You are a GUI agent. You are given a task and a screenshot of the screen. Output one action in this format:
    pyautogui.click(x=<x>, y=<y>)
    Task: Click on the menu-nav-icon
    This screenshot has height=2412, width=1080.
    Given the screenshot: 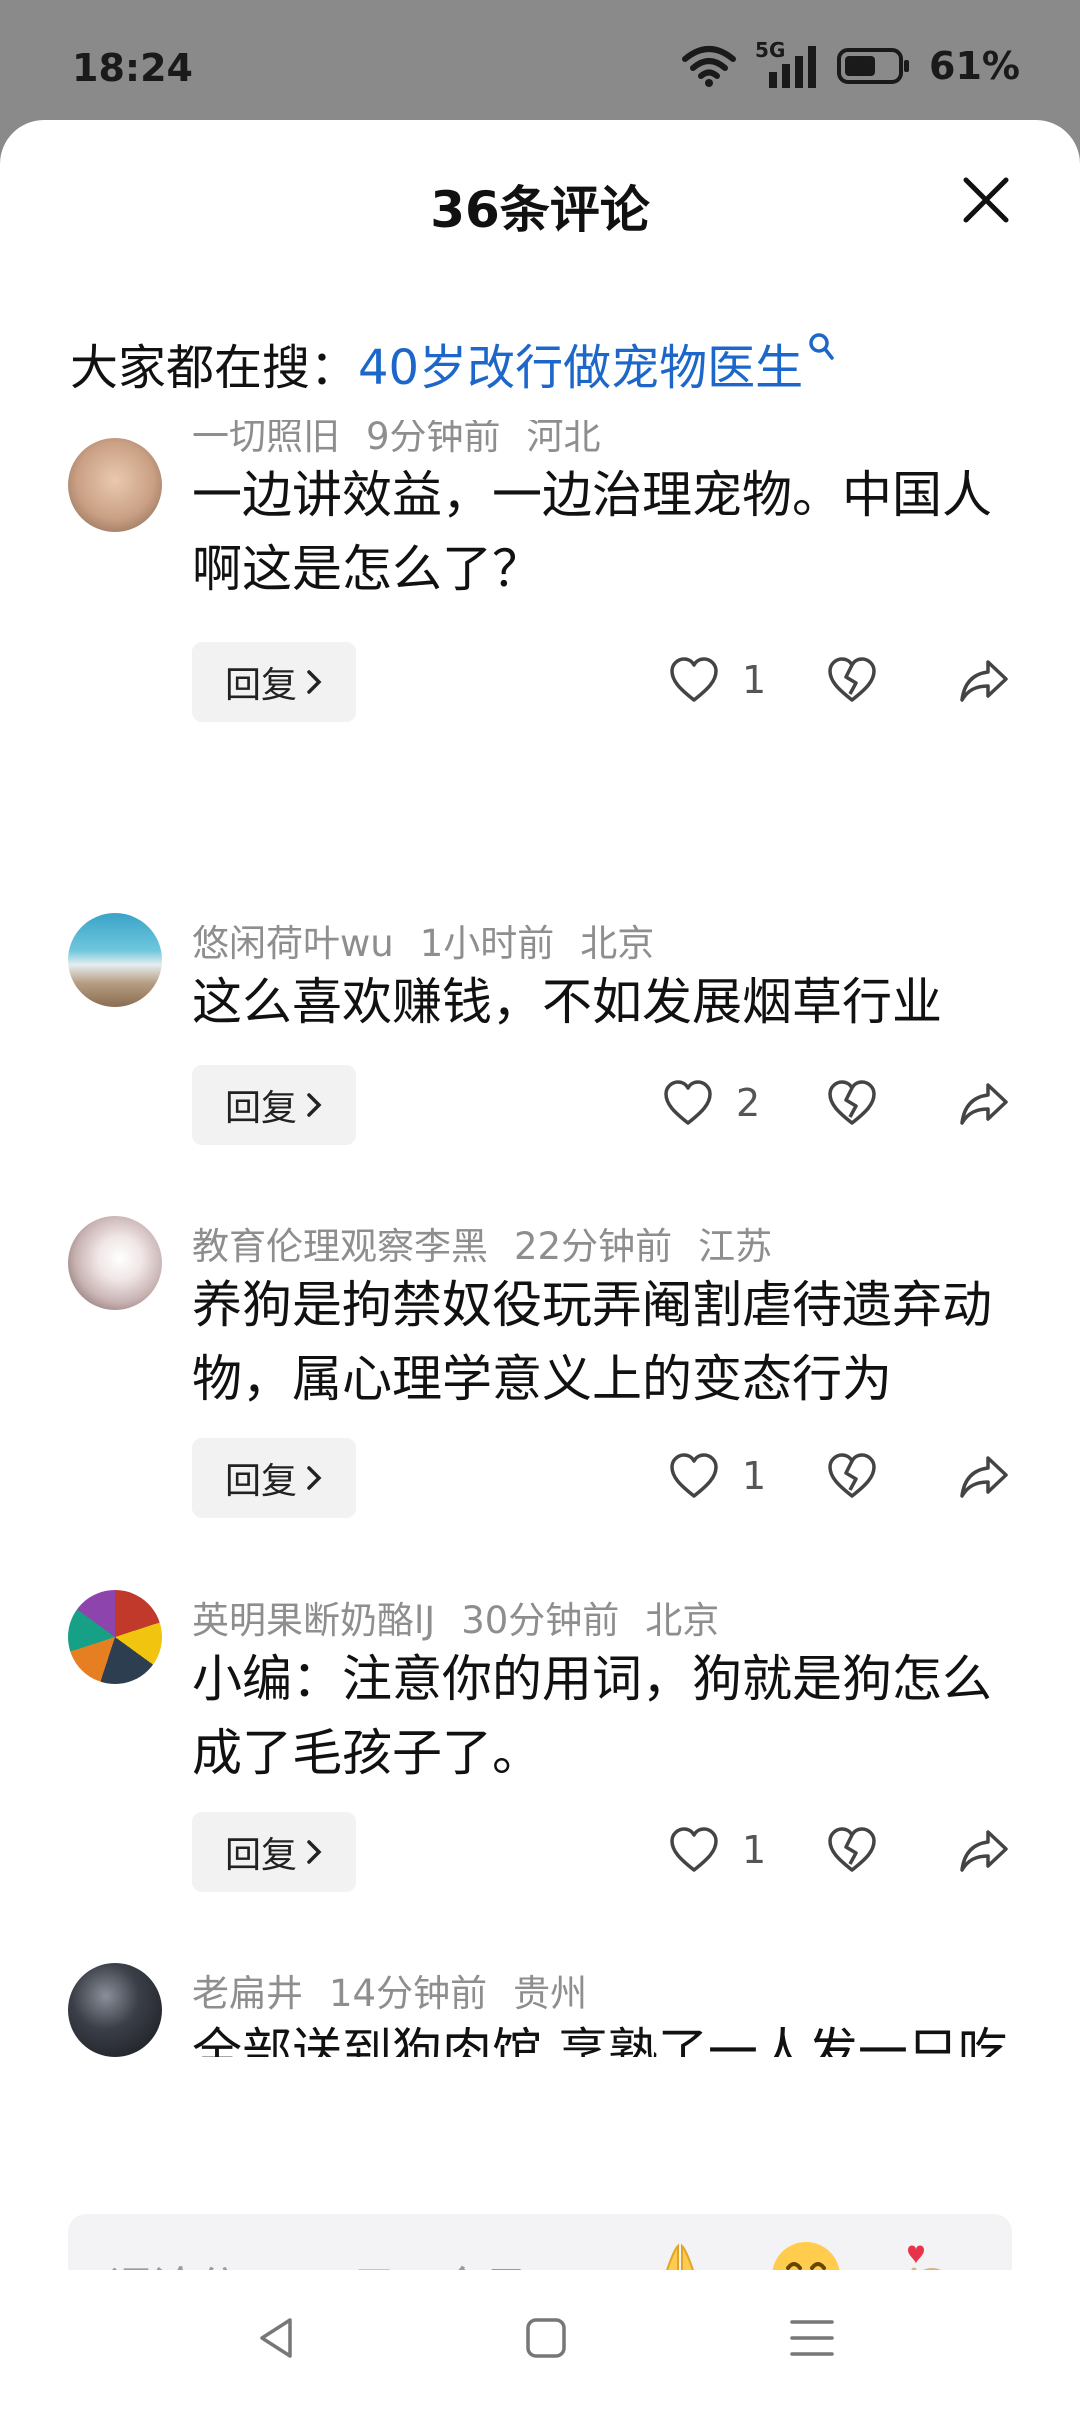 What is the action you would take?
    pyautogui.click(x=812, y=2338)
    